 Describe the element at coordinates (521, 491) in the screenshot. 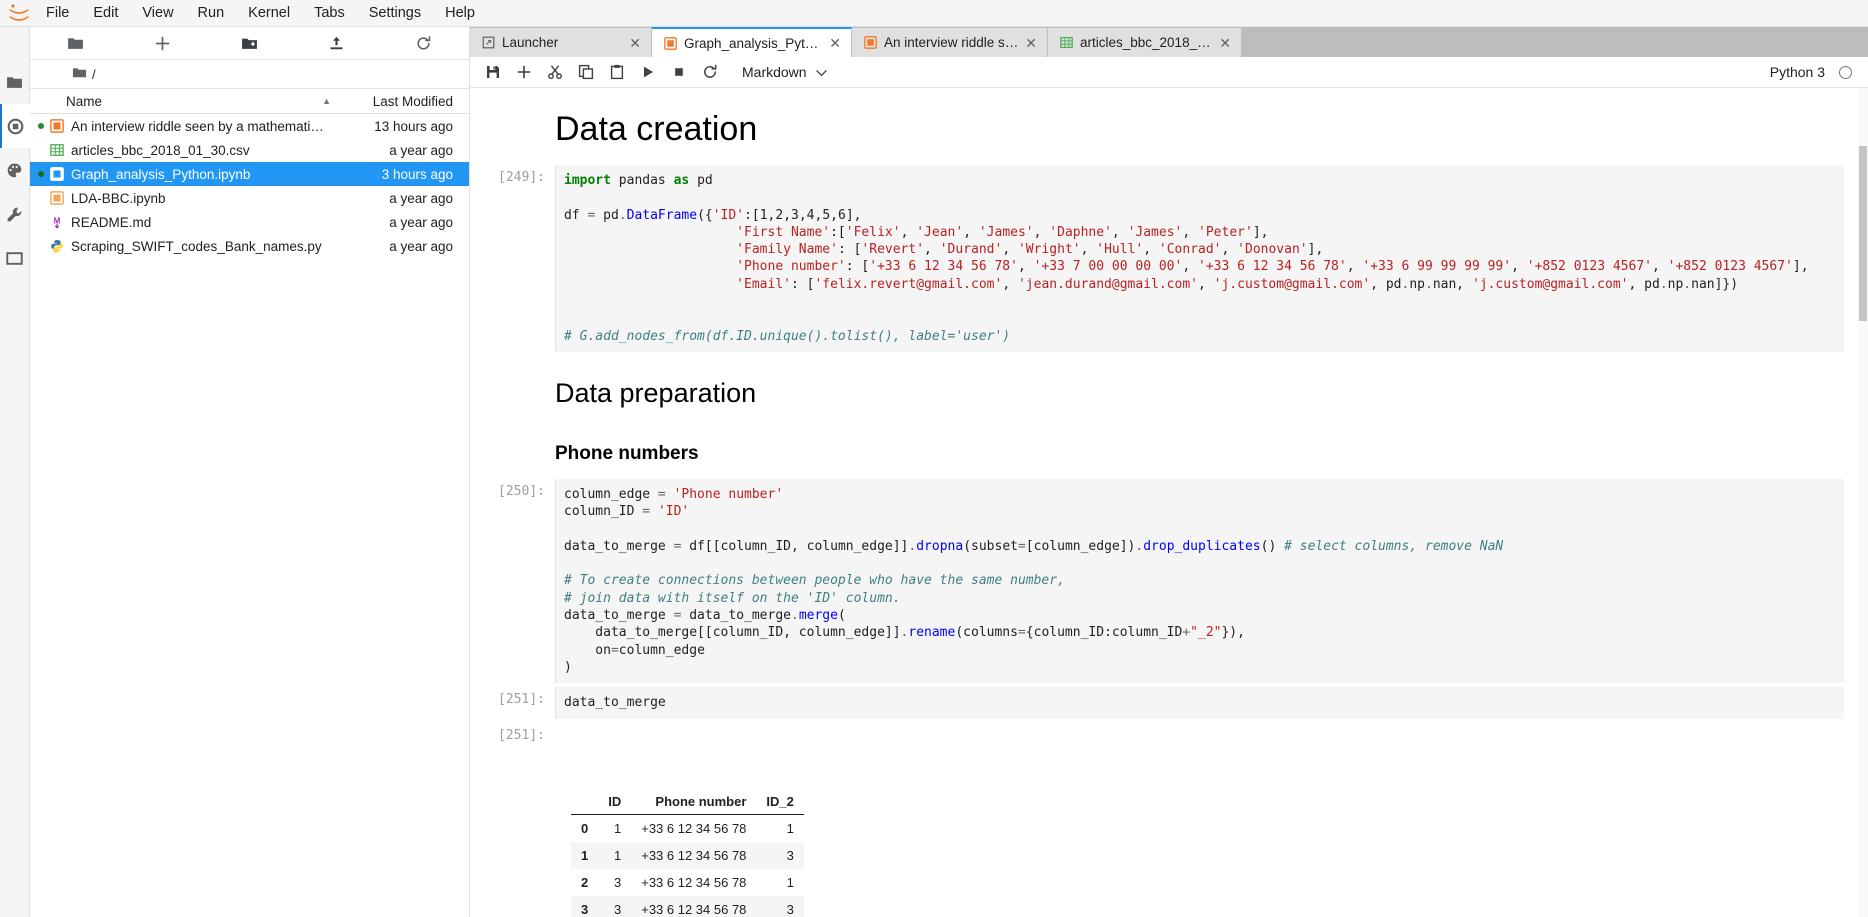

I see `cell-prompt: [250]:` at that location.